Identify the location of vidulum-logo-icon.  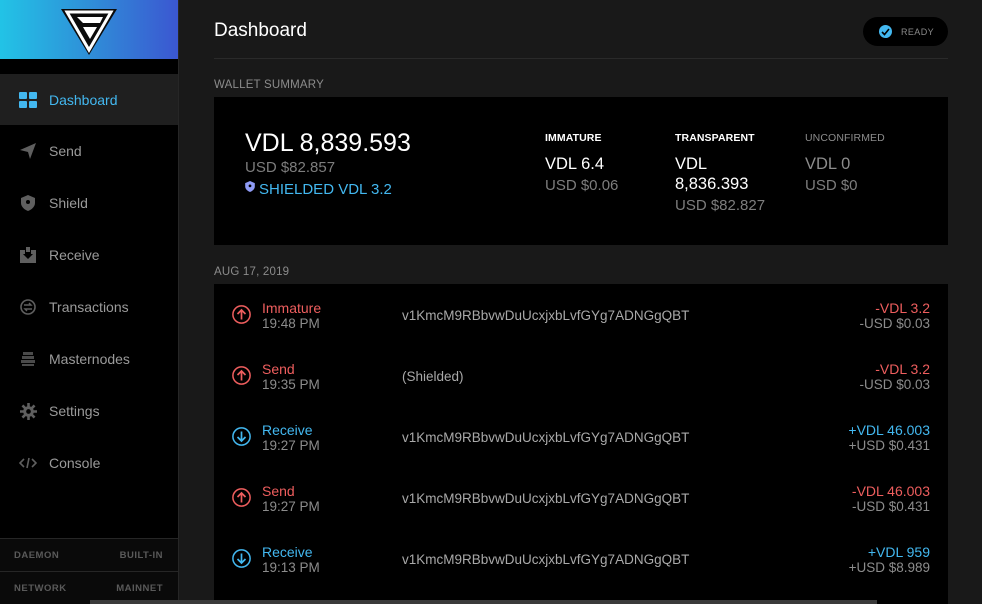
(89, 31).